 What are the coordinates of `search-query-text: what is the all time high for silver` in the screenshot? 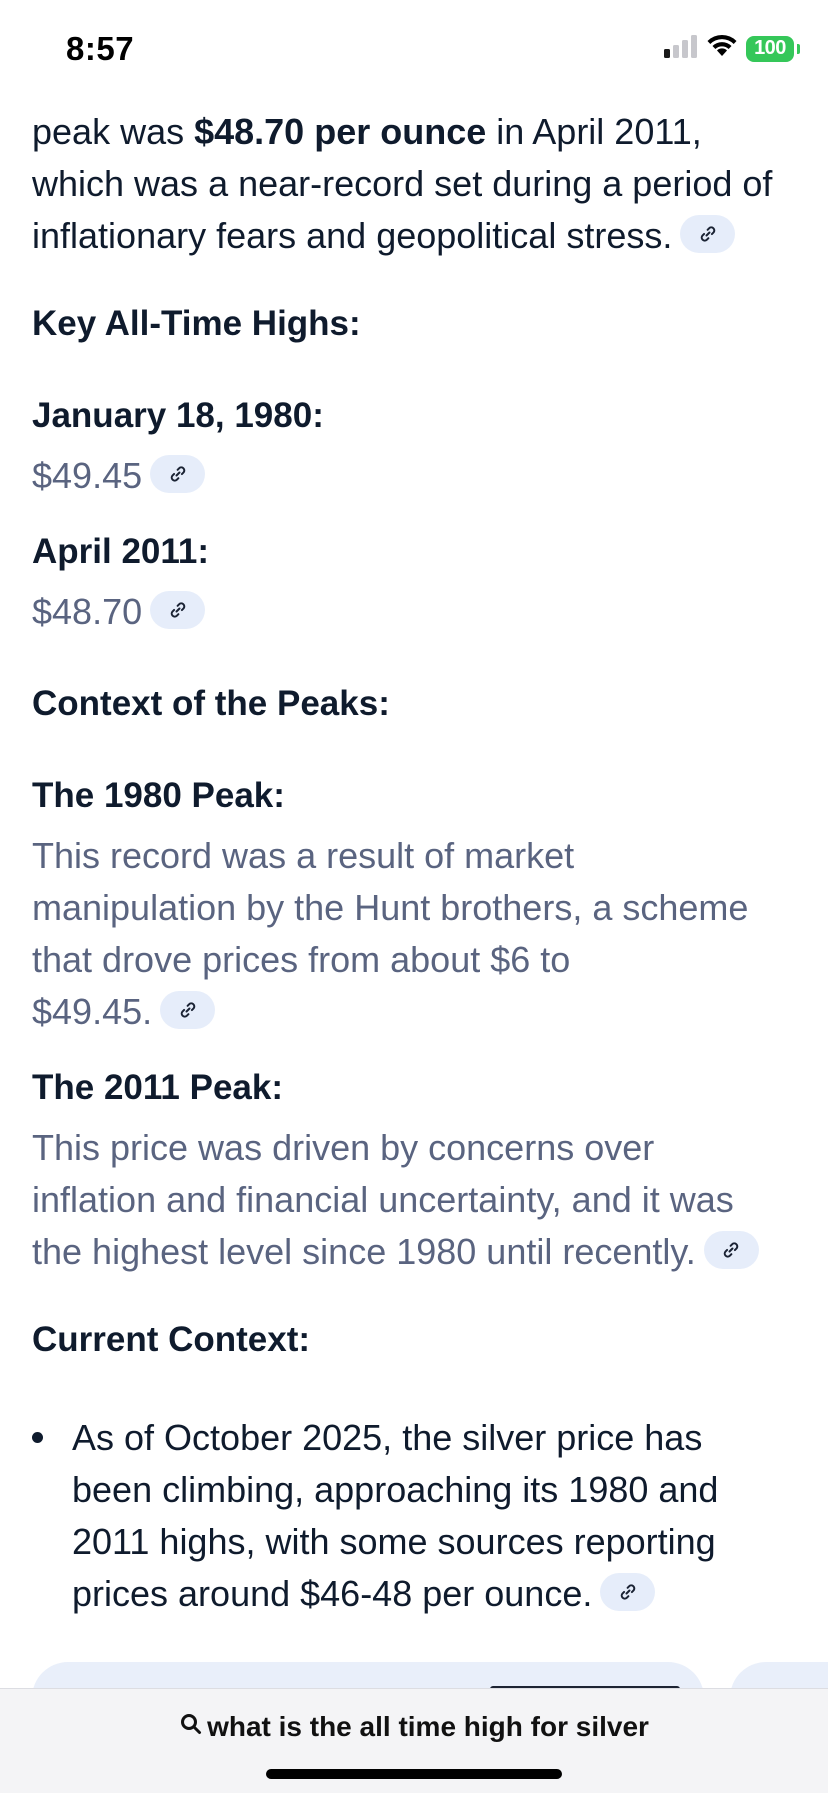 It's located at (428, 1726).